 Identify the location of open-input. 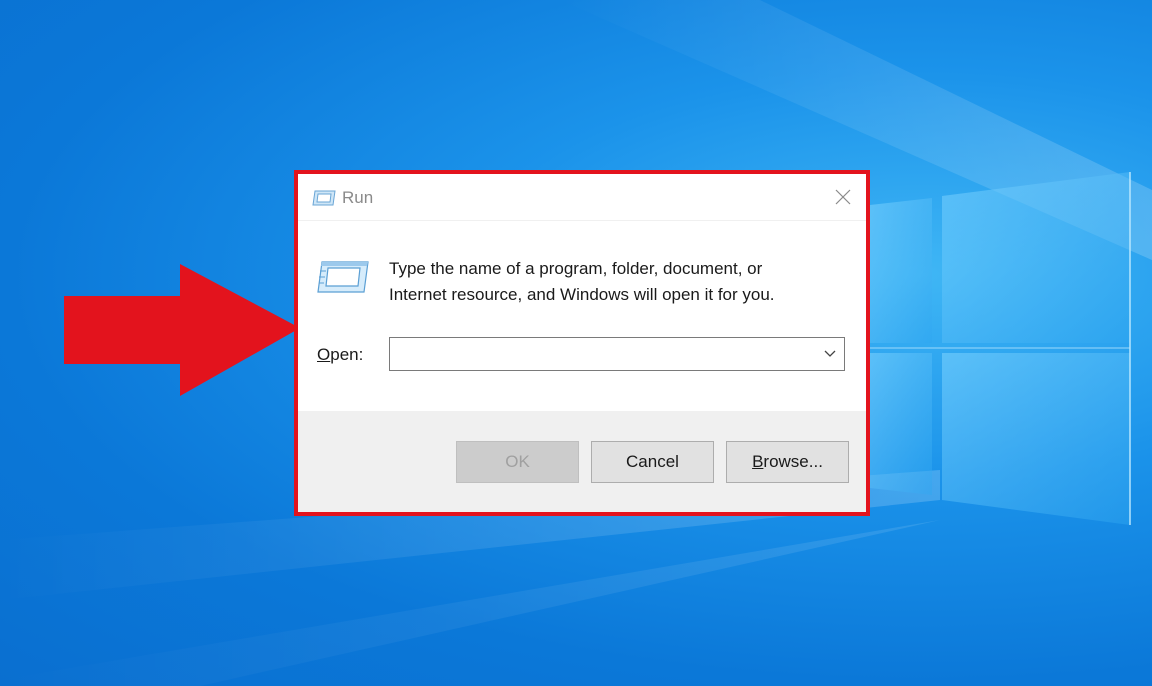
(606, 355).